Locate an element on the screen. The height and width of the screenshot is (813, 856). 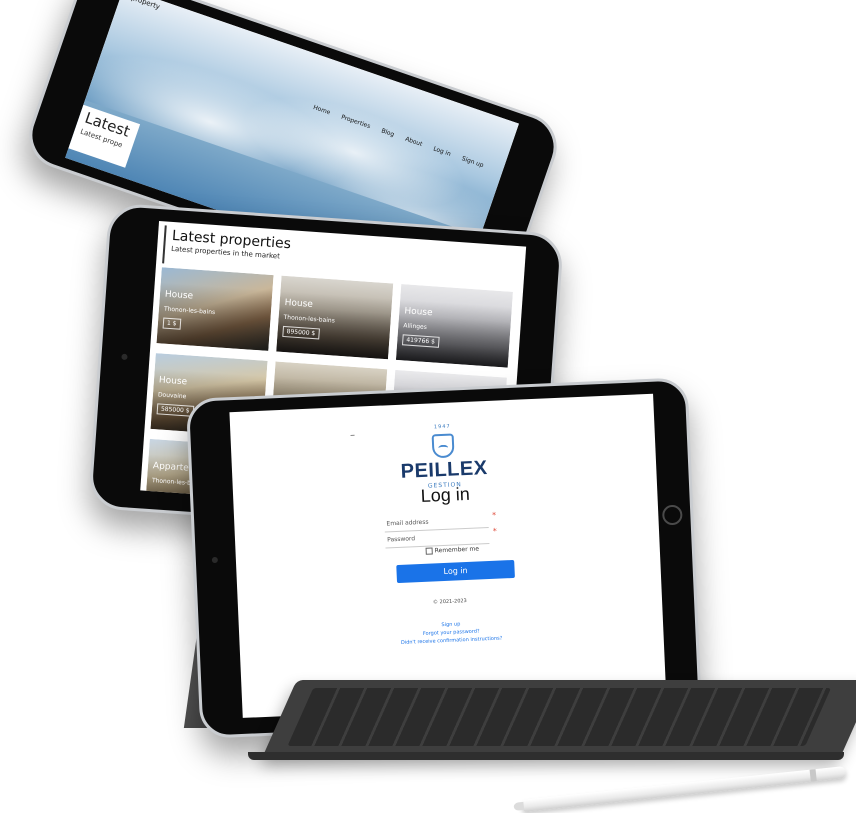
login-button: Log in is located at coordinates (455, 571).